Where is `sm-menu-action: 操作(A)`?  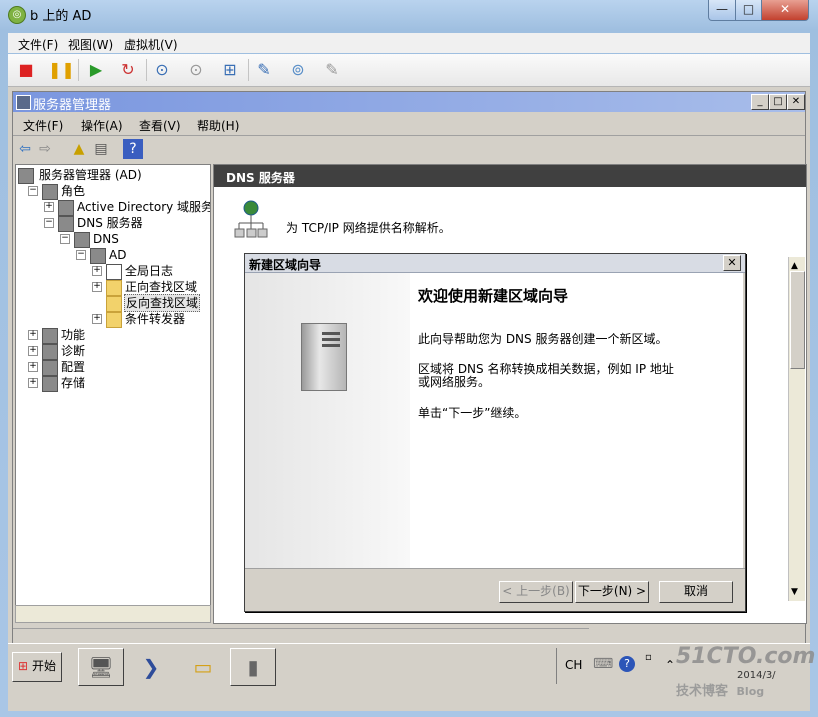
sm-menu-action: 操作(A) is located at coordinates (102, 125).